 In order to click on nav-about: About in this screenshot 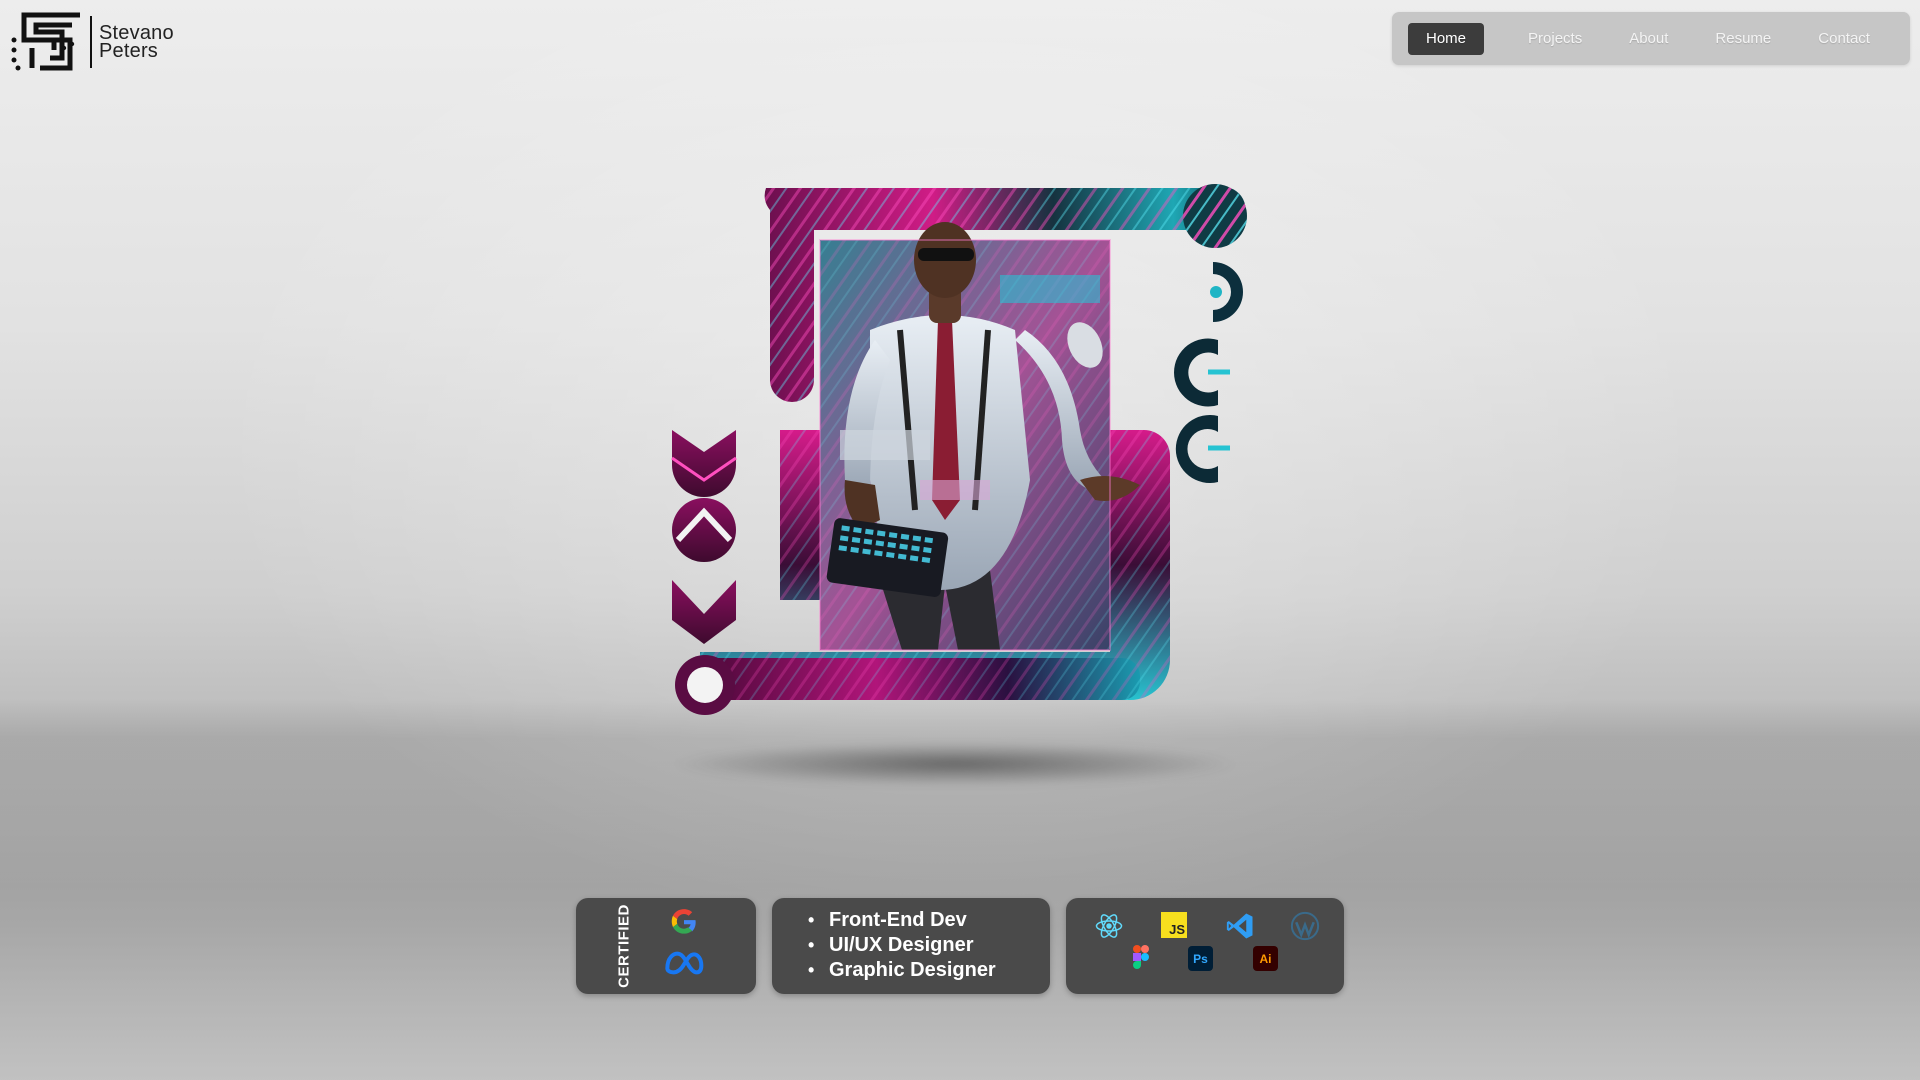, I will do `click(1648, 39)`.